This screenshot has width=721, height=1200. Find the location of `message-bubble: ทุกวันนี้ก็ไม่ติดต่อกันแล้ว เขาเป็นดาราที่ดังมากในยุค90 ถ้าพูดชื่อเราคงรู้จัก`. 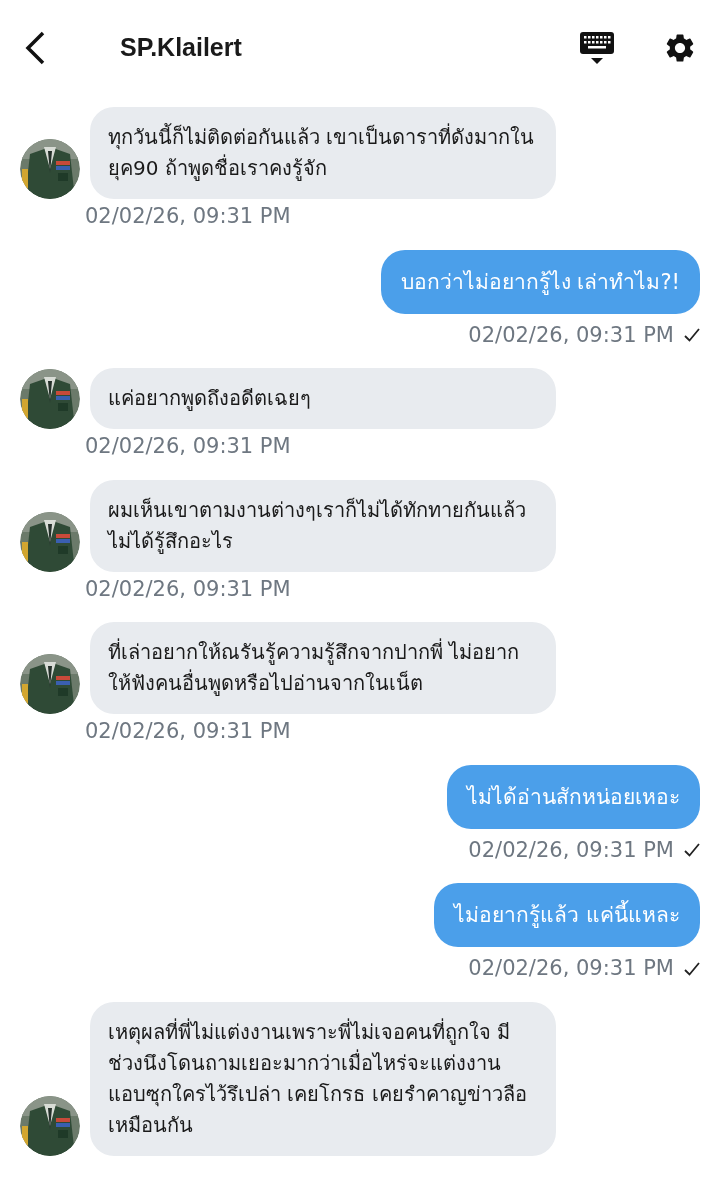

message-bubble: ทุกวันนี้ก็ไม่ติดต่อกันแล้ว เขาเป็นดาราที่ดังมากในยุค90 ถ้าพูดชื่อเราคงรู้จัก is located at coordinates (323, 153).